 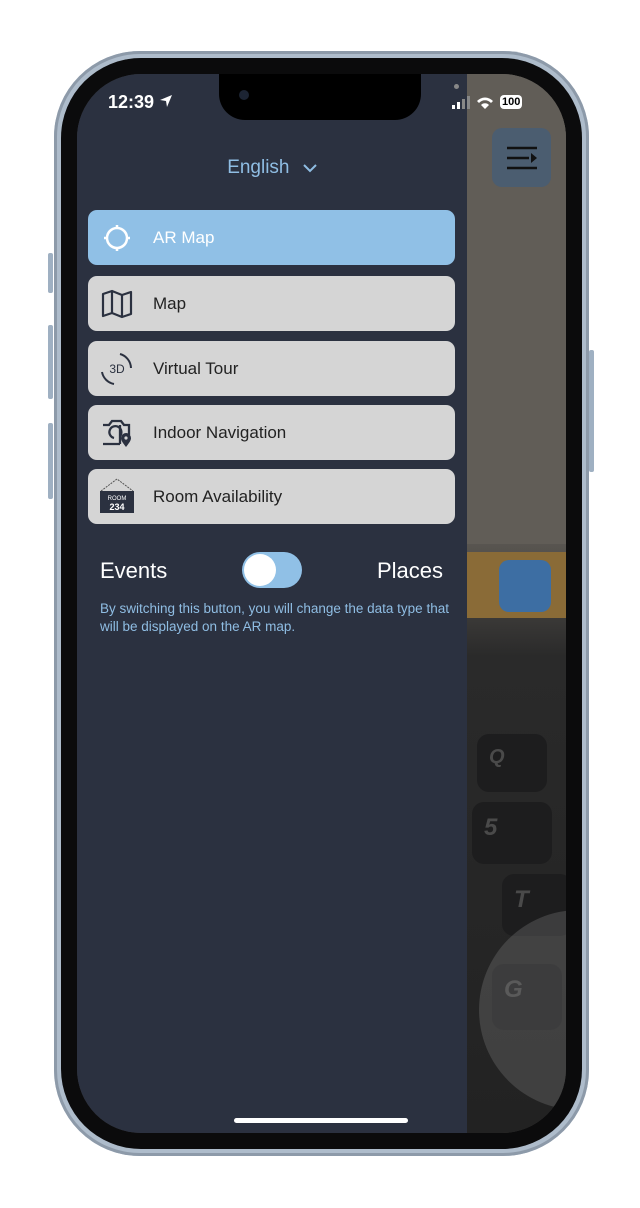 I want to click on signal-icon, so click(x=461, y=102).